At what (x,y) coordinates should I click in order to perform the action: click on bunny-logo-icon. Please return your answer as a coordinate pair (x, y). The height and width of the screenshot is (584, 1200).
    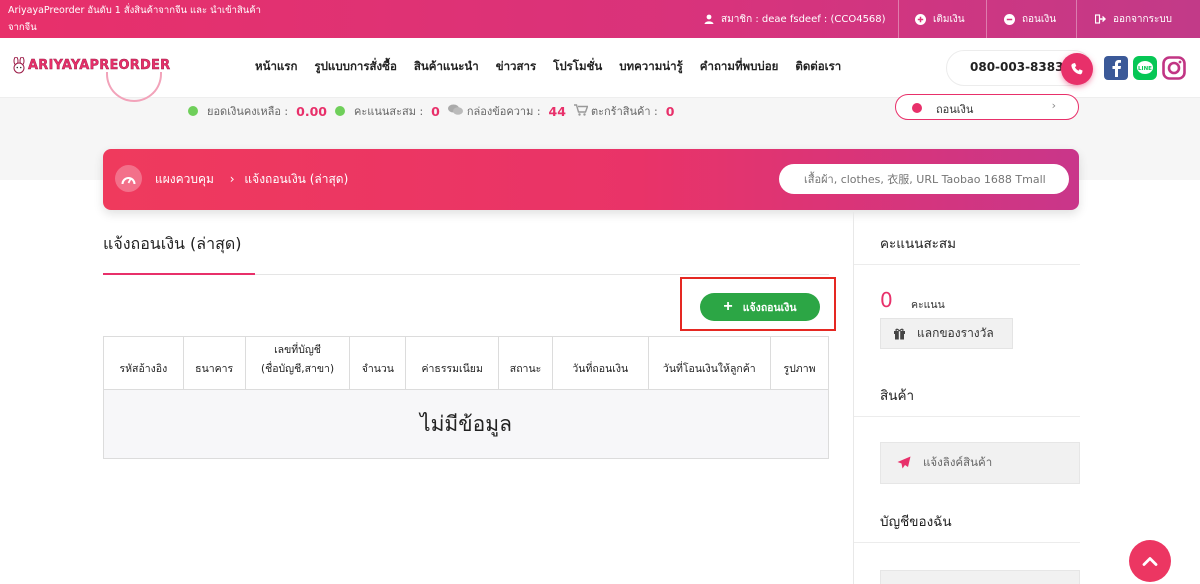
    Looking at the image, I should click on (19, 65).